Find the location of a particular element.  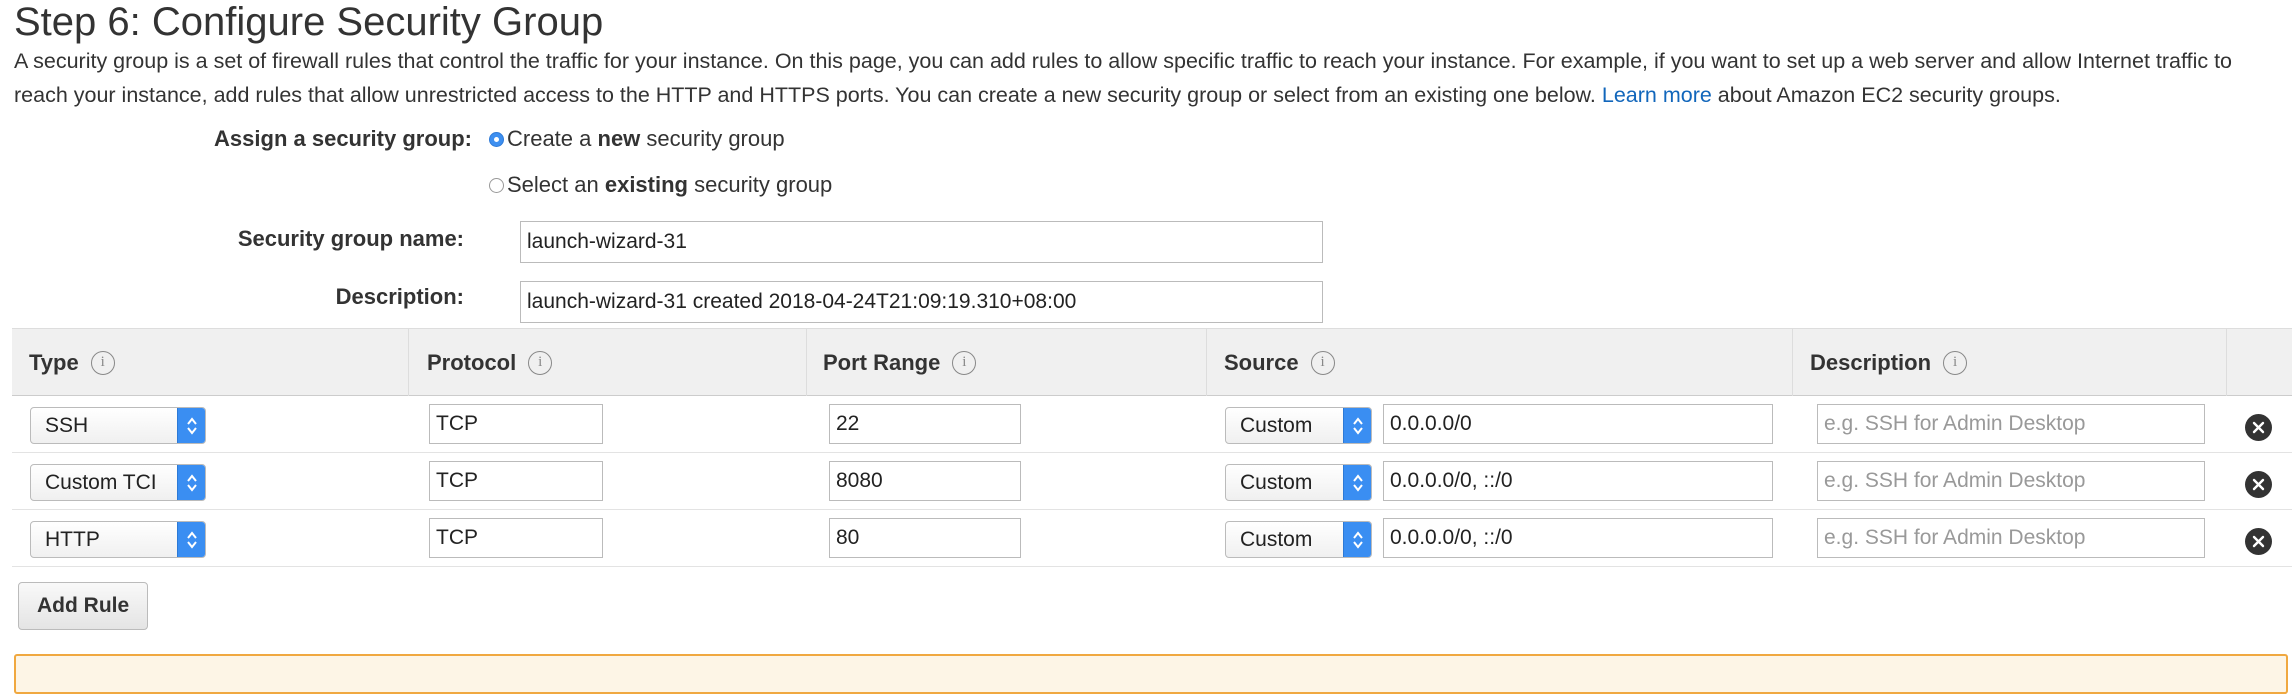

type-select: HTTP is located at coordinates (118, 539).